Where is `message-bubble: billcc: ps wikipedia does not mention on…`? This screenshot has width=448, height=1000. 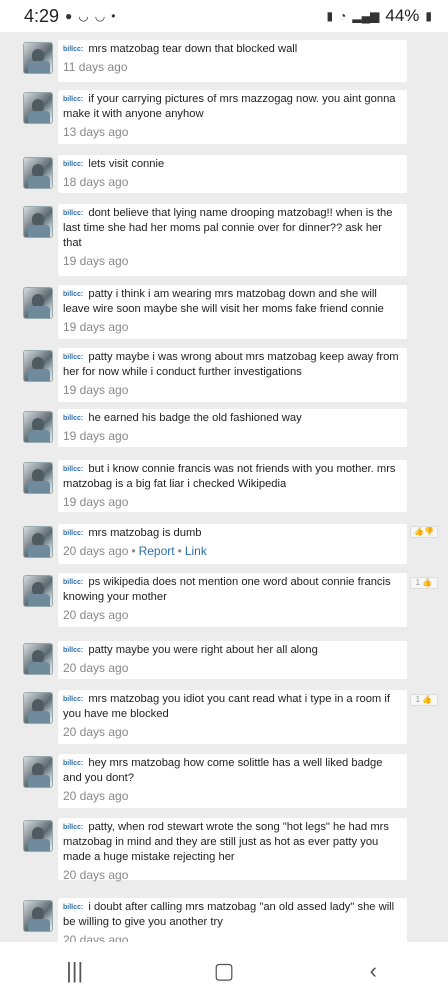 message-bubble: billcc: ps wikipedia does not mention on… is located at coordinates (232, 600).